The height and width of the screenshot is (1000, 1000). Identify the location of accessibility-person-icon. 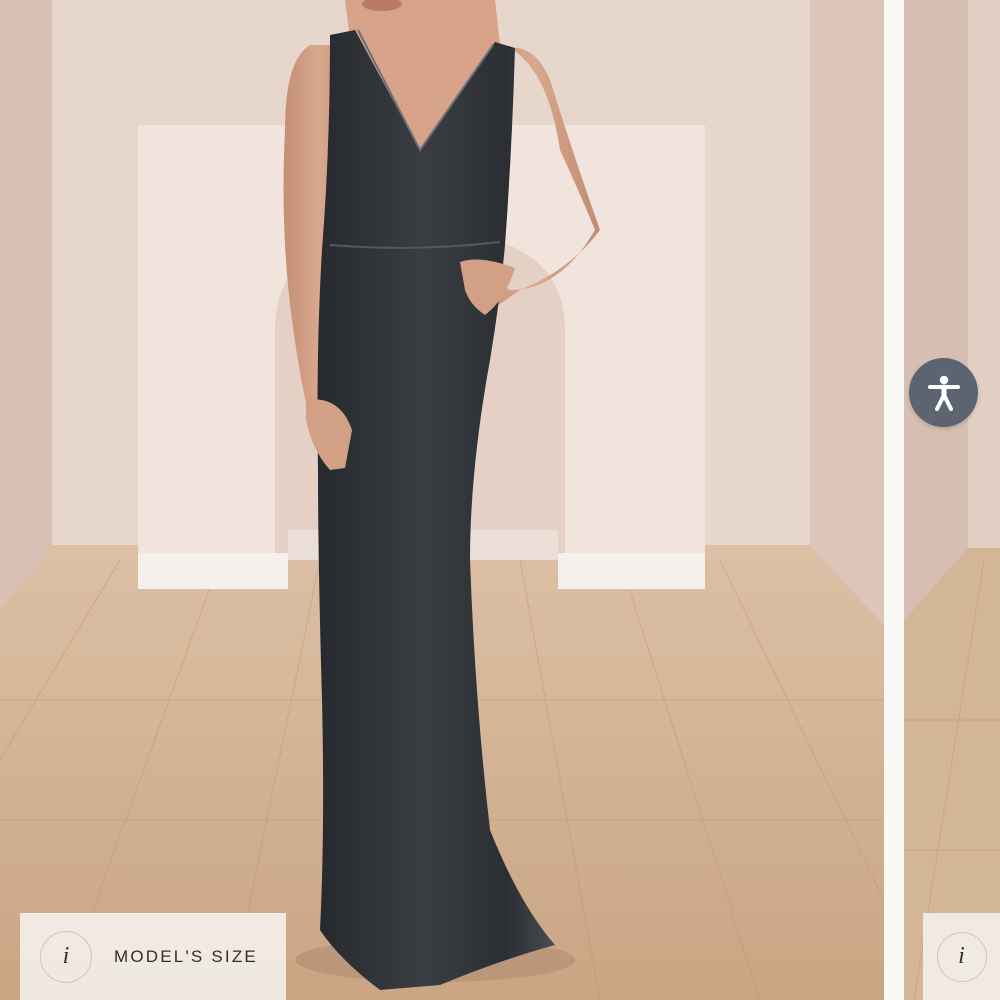
(943, 393).